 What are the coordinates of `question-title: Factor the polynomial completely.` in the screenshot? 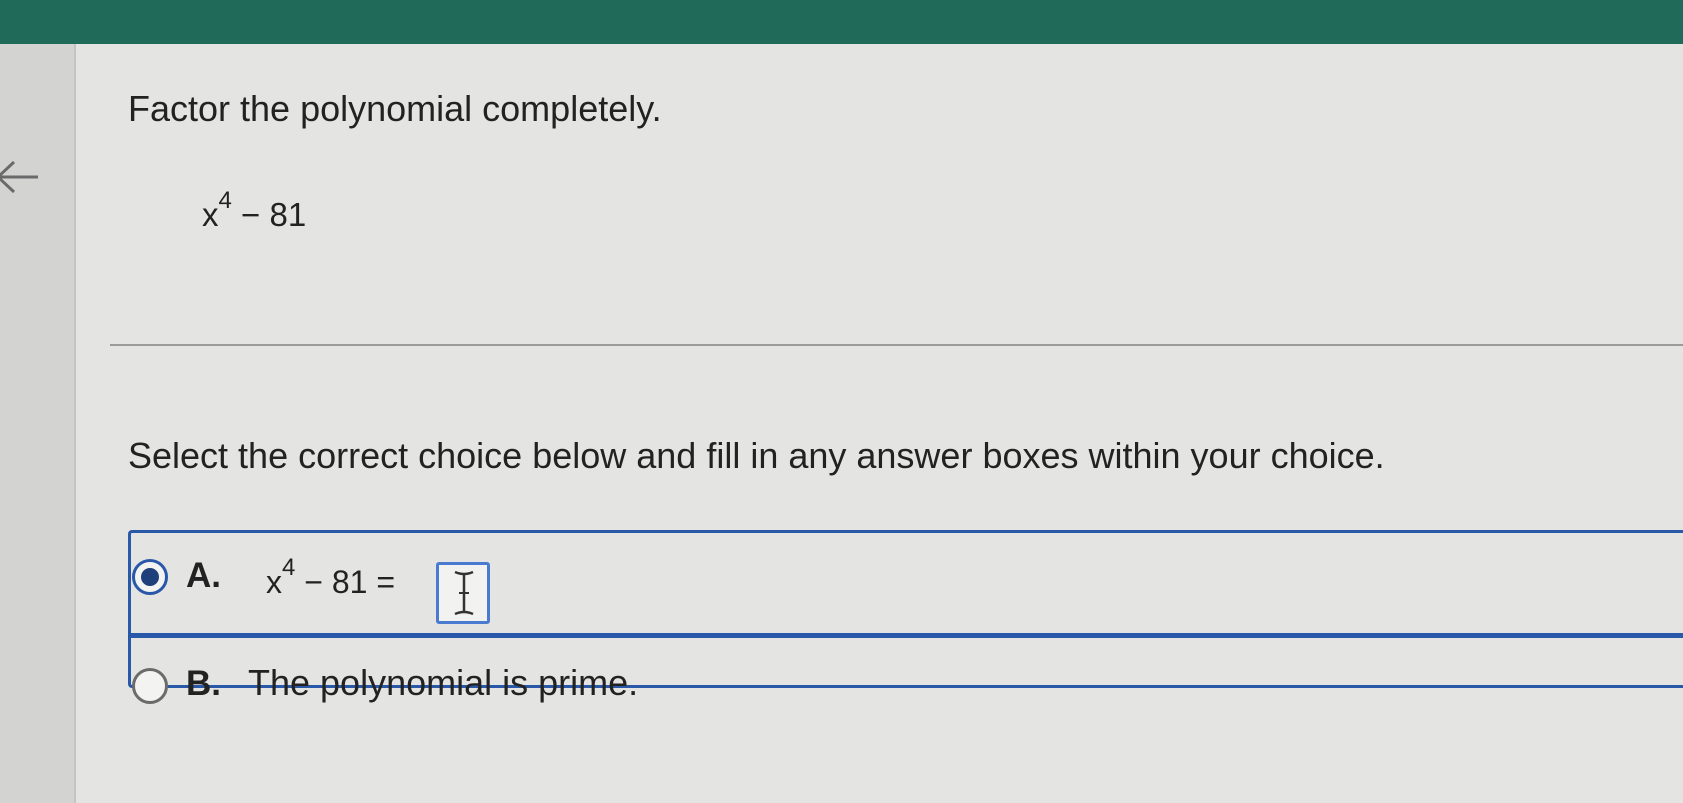 It's located at (395, 108).